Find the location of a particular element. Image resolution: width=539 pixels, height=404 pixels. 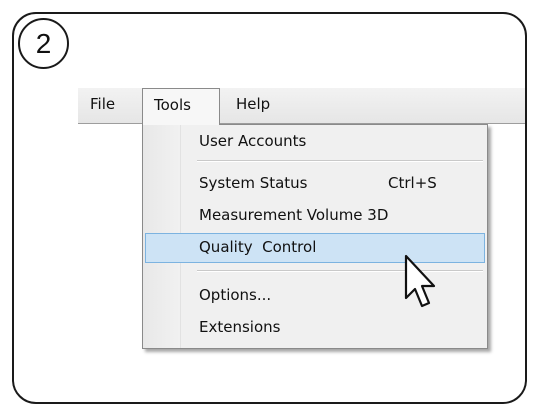

menu-item-system-status: System Status Ctrl+S is located at coordinates (315, 184).